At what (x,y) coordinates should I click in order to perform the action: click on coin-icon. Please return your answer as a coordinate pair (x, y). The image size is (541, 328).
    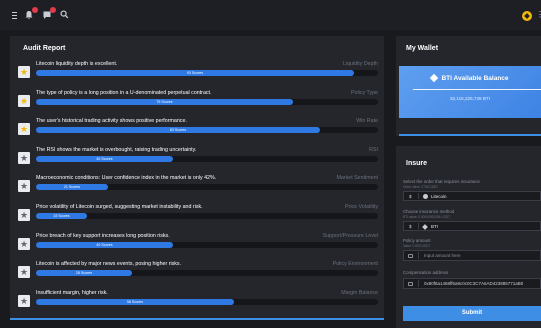
    Looking at the image, I should click on (527, 16).